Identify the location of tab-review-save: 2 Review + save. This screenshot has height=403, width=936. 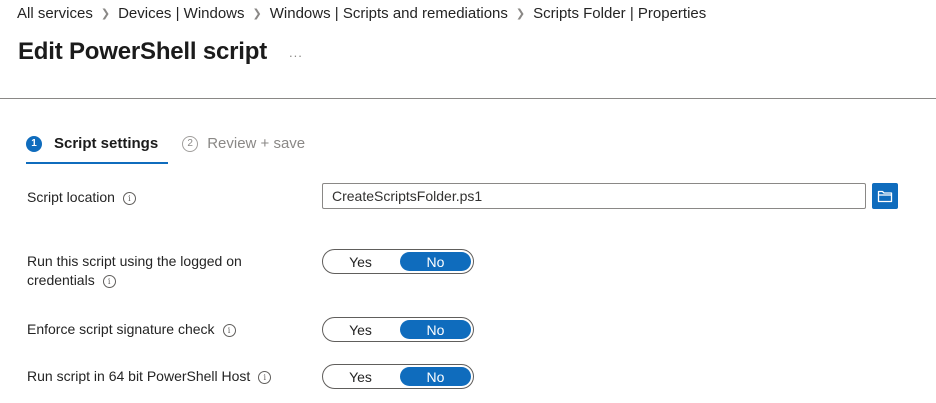
(243, 143).